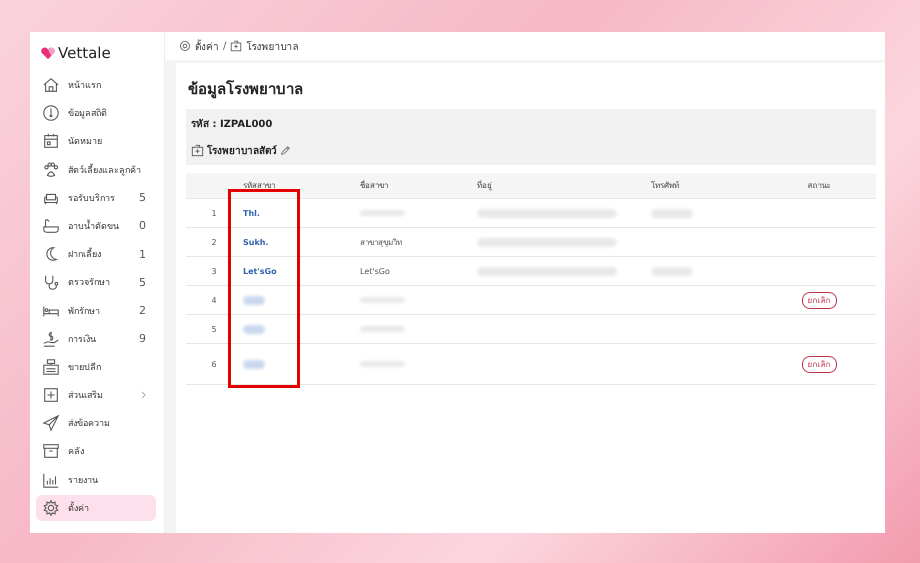  What do you see at coordinates (96, 282) in the screenshot?
I see `sidebar-item: ตรวจรักษา 5` at bounding box center [96, 282].